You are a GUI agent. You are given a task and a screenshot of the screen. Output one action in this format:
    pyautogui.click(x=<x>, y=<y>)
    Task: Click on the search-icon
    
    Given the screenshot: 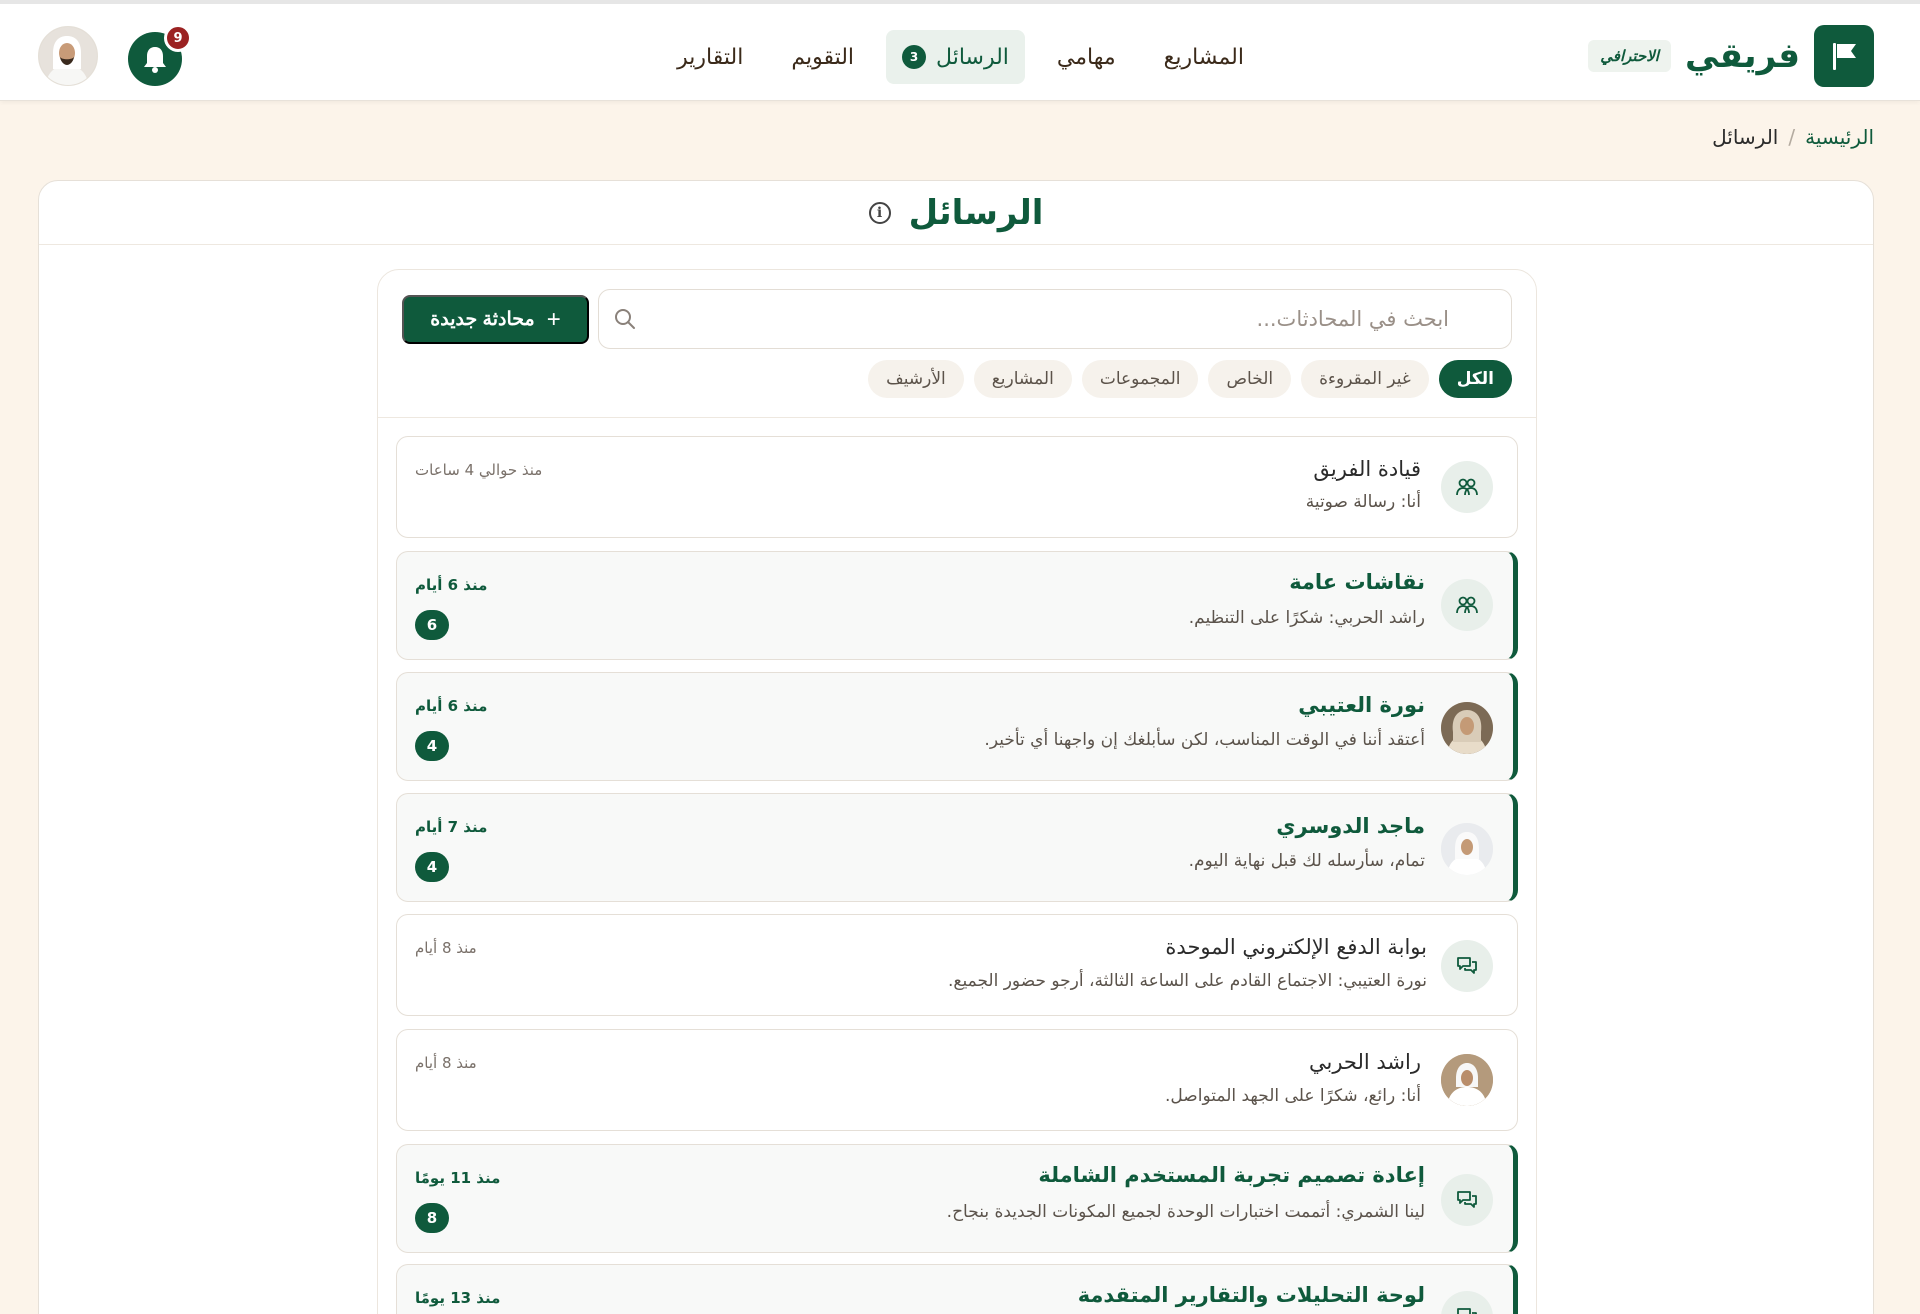 What is the action you would take?
    pyautogui.click(x=625, y=321)
    